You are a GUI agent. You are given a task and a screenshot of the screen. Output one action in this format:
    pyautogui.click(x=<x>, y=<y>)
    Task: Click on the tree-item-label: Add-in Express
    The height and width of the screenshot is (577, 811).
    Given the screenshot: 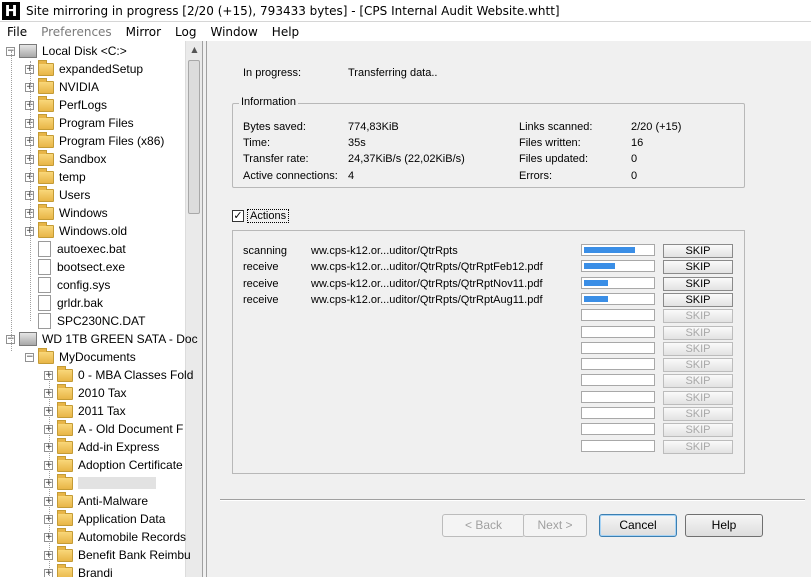 What is the action you would take?
    pyautogui.click(x=119, y=447)
    